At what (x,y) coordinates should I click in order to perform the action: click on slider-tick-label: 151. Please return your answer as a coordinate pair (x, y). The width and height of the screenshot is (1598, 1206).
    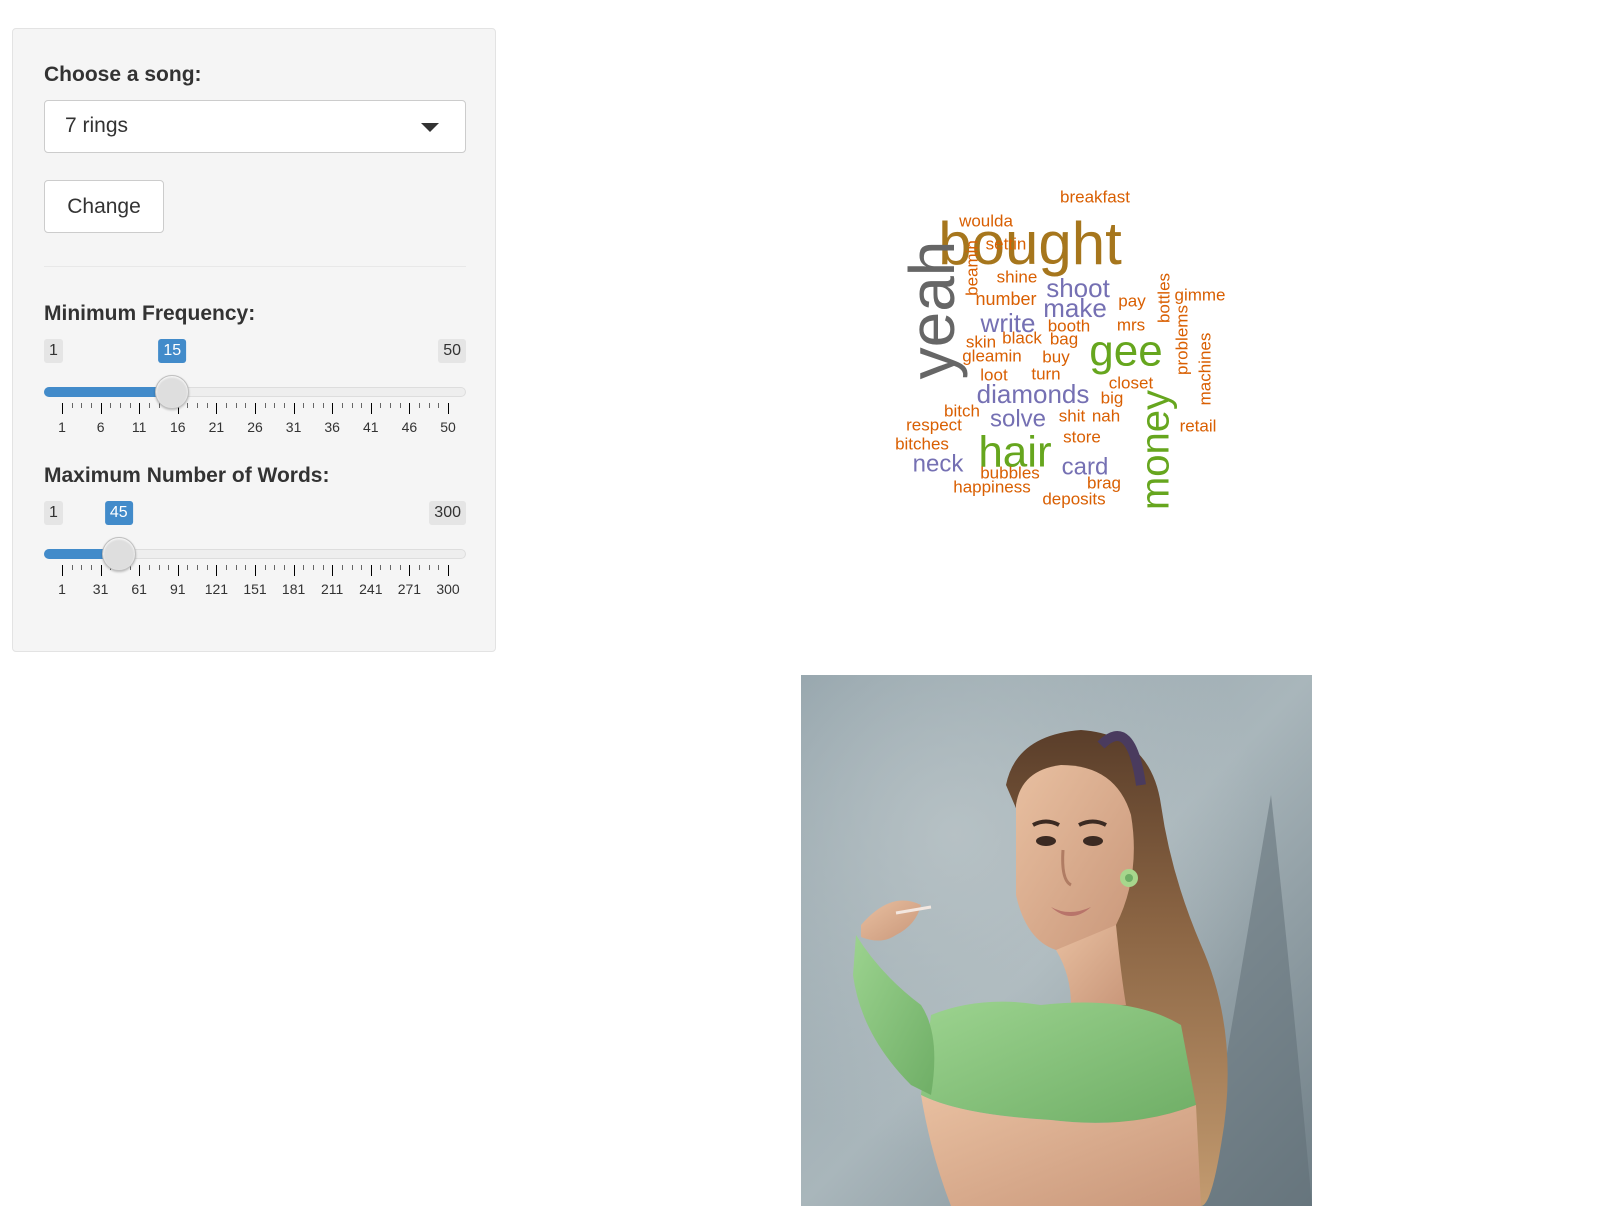
    Looking at the image, I should click on (255, 589).